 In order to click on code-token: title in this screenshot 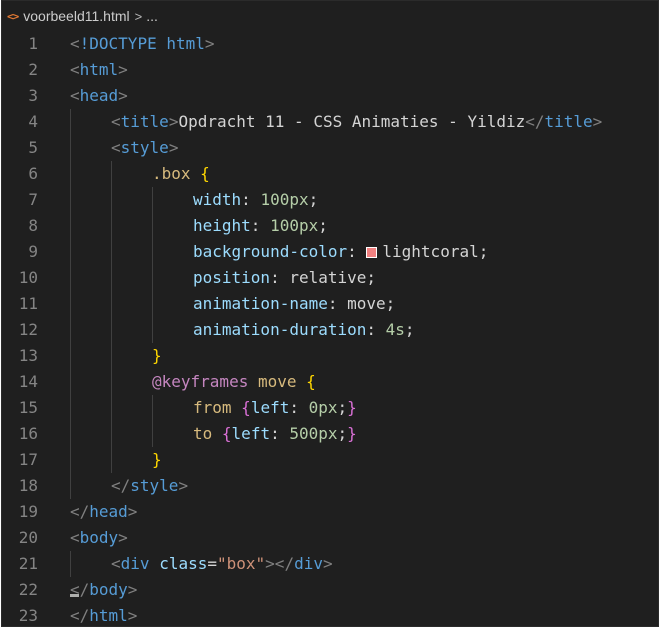, I will do `click(568, 121)`.